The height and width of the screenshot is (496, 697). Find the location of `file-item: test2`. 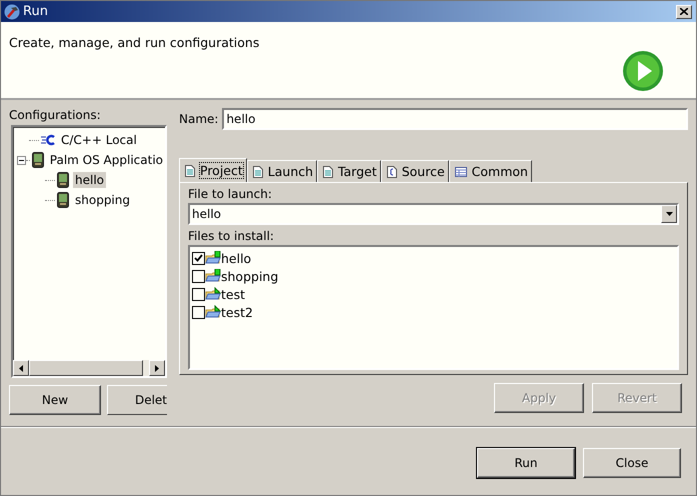

file-item: test2 is located at coordinates (237, 312).